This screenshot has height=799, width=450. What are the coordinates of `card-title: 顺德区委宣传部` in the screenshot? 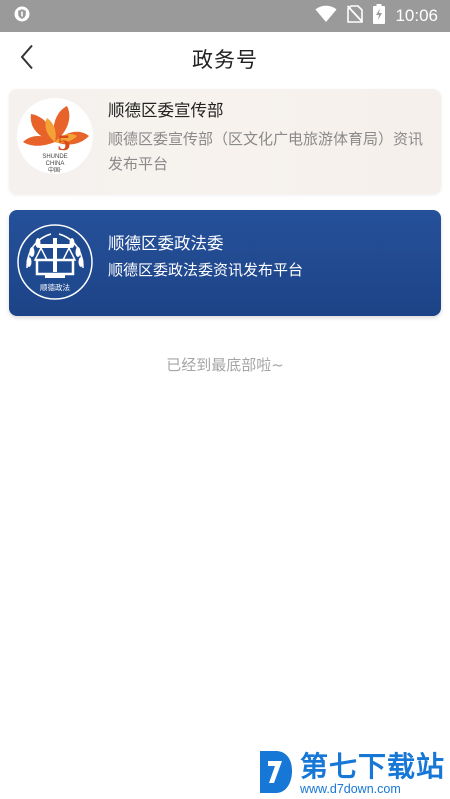 It's located at (166, 110).